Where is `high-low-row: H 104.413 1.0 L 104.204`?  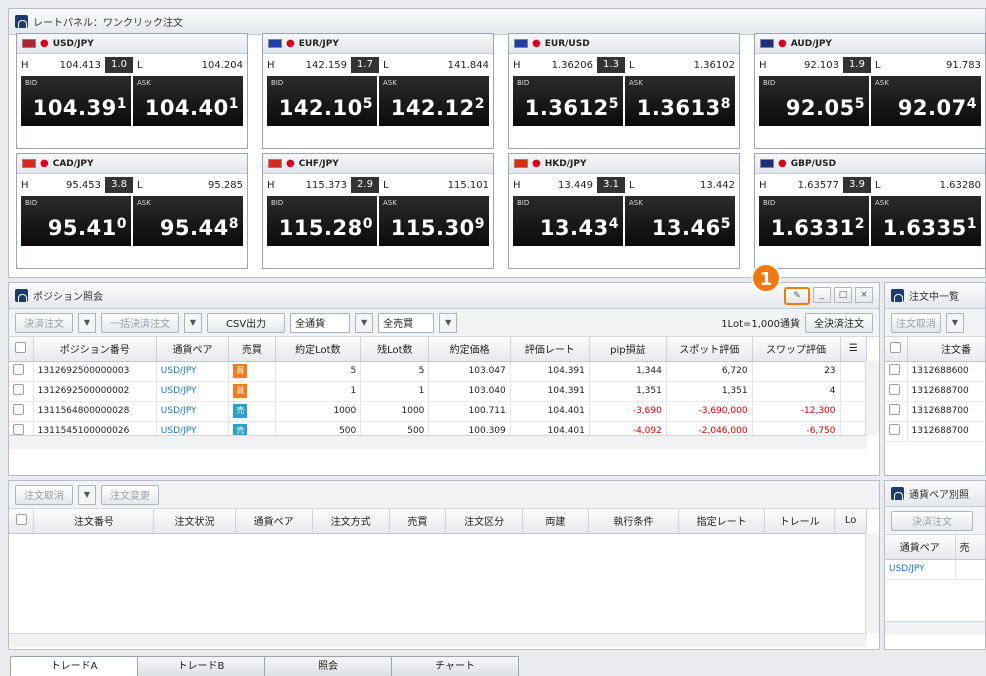 high-low-row: H 104.413 1.0 L 104.204 is located at coordinates (132, 65).